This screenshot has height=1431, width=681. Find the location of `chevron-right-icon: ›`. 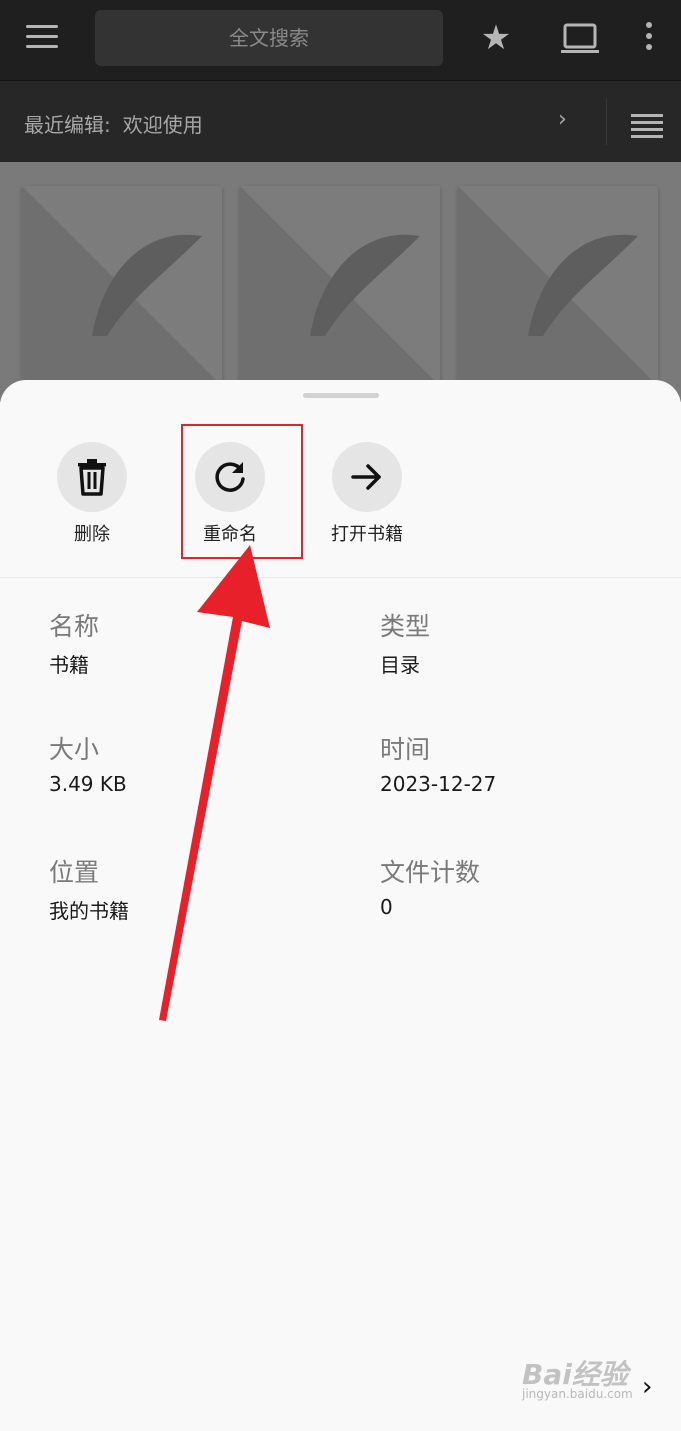

chevron-right-icon: › is located at coordinates (647, 1387).